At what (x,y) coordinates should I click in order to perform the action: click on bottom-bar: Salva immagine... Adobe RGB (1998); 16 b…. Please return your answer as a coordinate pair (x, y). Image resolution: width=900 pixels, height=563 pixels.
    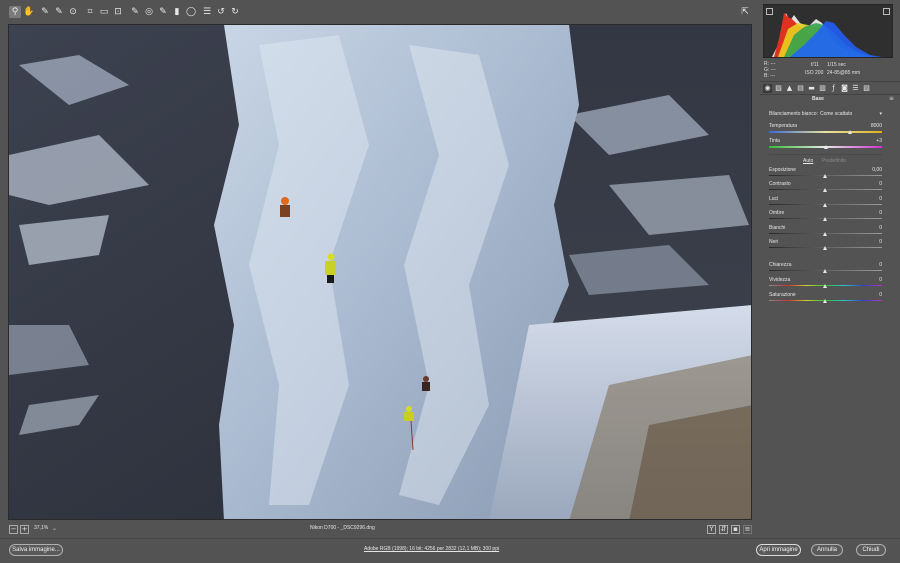
    Looking at the image, I should click on (450, 550).